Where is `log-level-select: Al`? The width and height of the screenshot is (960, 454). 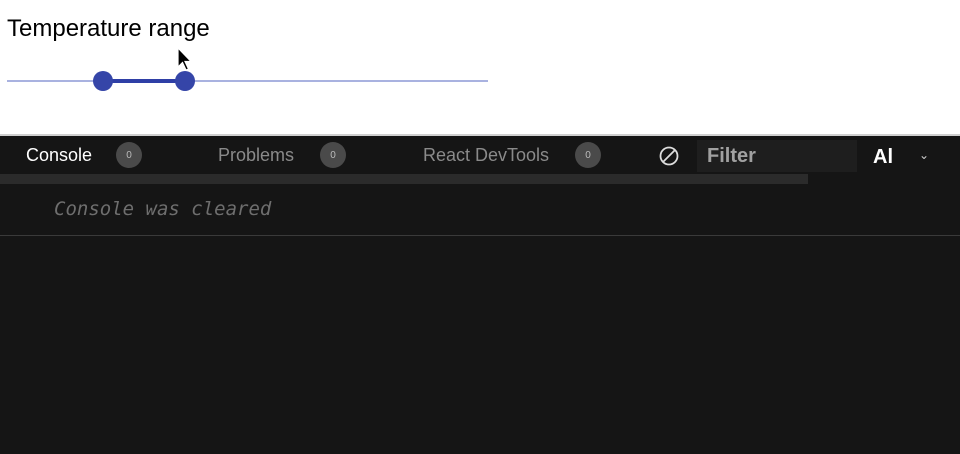 log-level-select: Al is located at coordinates (883, 157).